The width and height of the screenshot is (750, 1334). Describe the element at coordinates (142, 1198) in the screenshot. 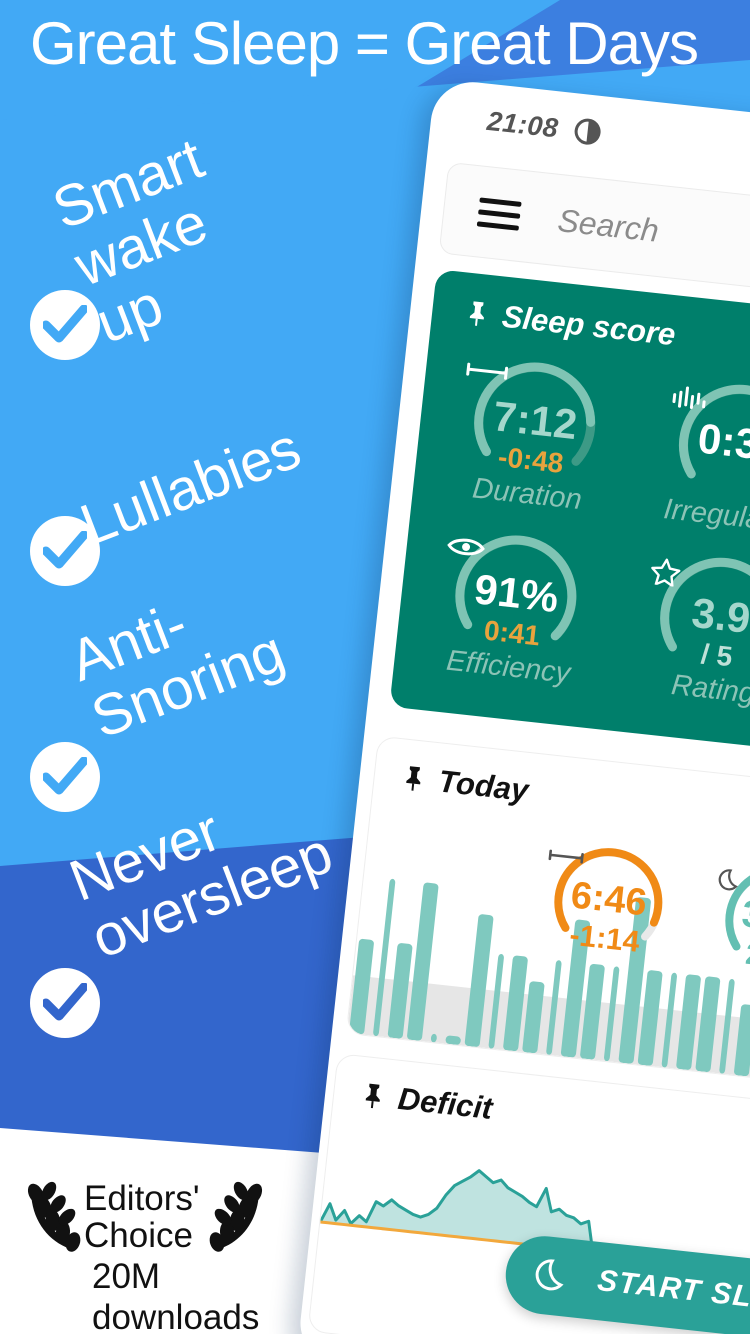

I see `badge-line-1: Editors'` at that location.